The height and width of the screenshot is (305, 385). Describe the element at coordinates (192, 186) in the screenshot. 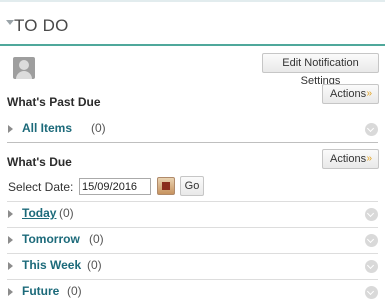

I see `go-button: Go` at that location.